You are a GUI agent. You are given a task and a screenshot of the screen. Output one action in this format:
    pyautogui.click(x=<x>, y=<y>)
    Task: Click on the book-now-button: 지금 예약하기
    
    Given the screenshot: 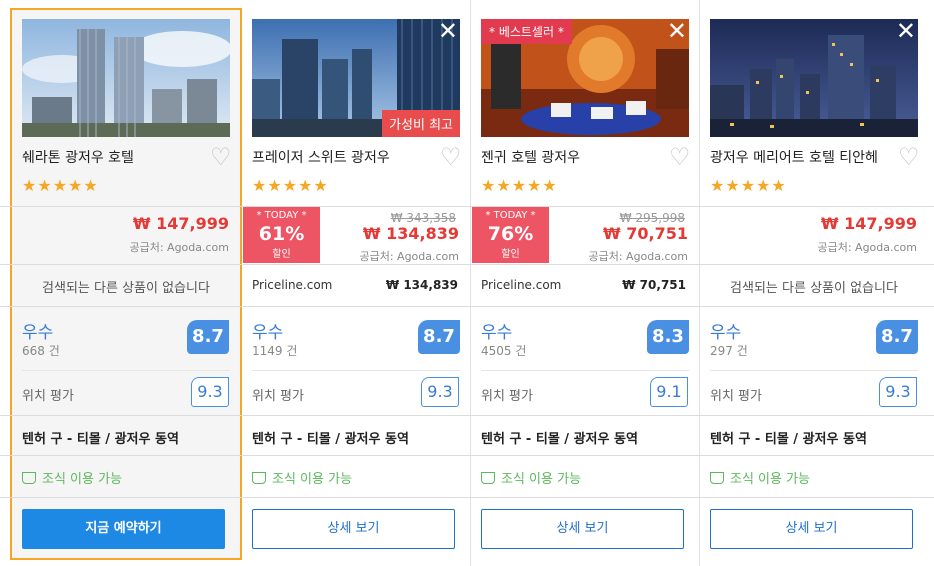 What is the action you would take?
    pyautogui.click(x=123, y=529)
    